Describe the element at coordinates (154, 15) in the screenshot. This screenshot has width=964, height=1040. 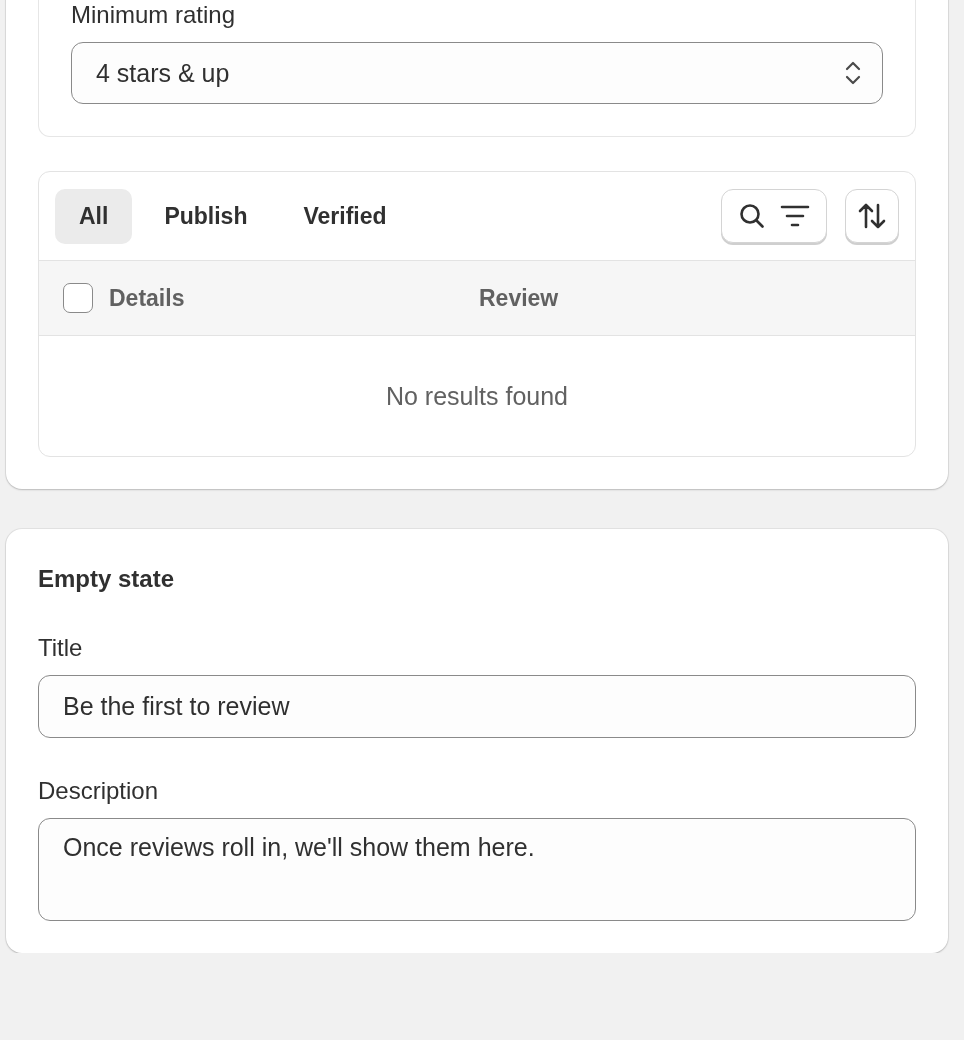
I see `field-label: Minimum rating` at that location.